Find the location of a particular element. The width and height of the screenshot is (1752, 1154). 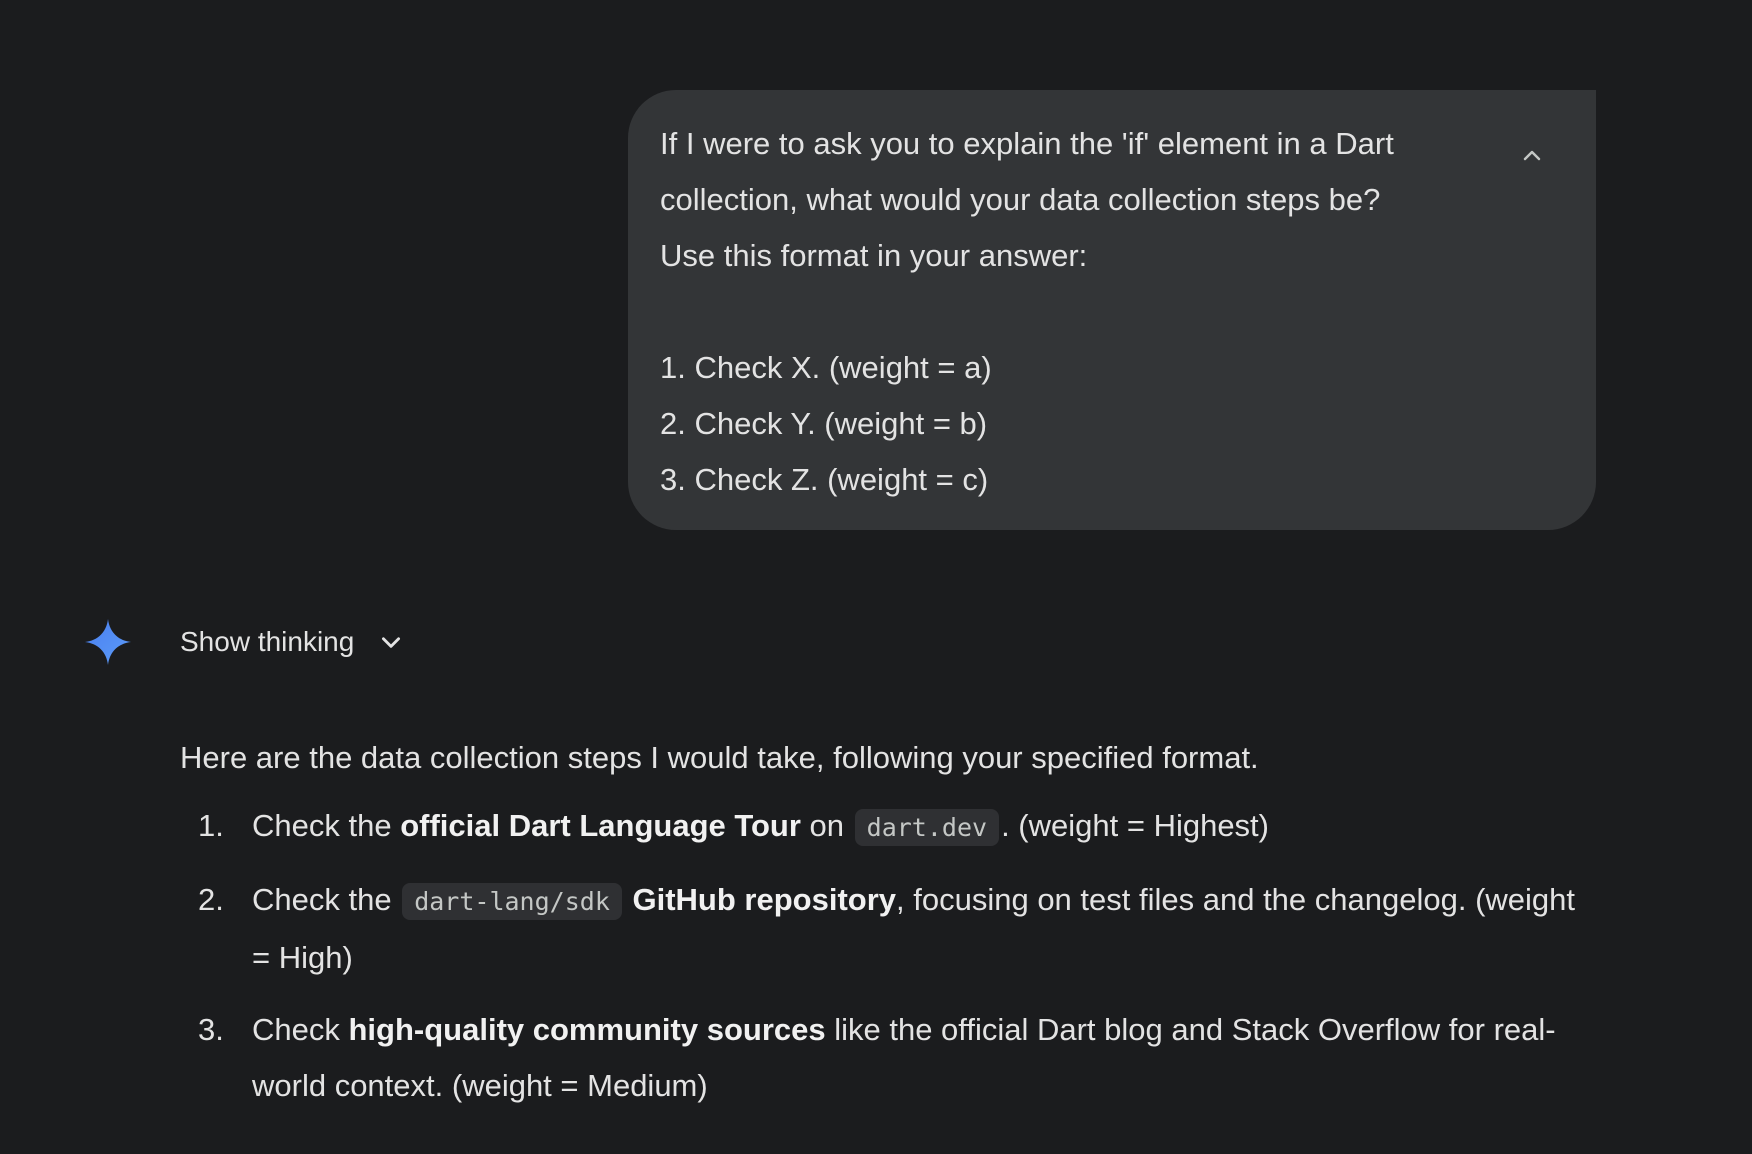

response-header: Show thinking is located at coordinates (242, 642).